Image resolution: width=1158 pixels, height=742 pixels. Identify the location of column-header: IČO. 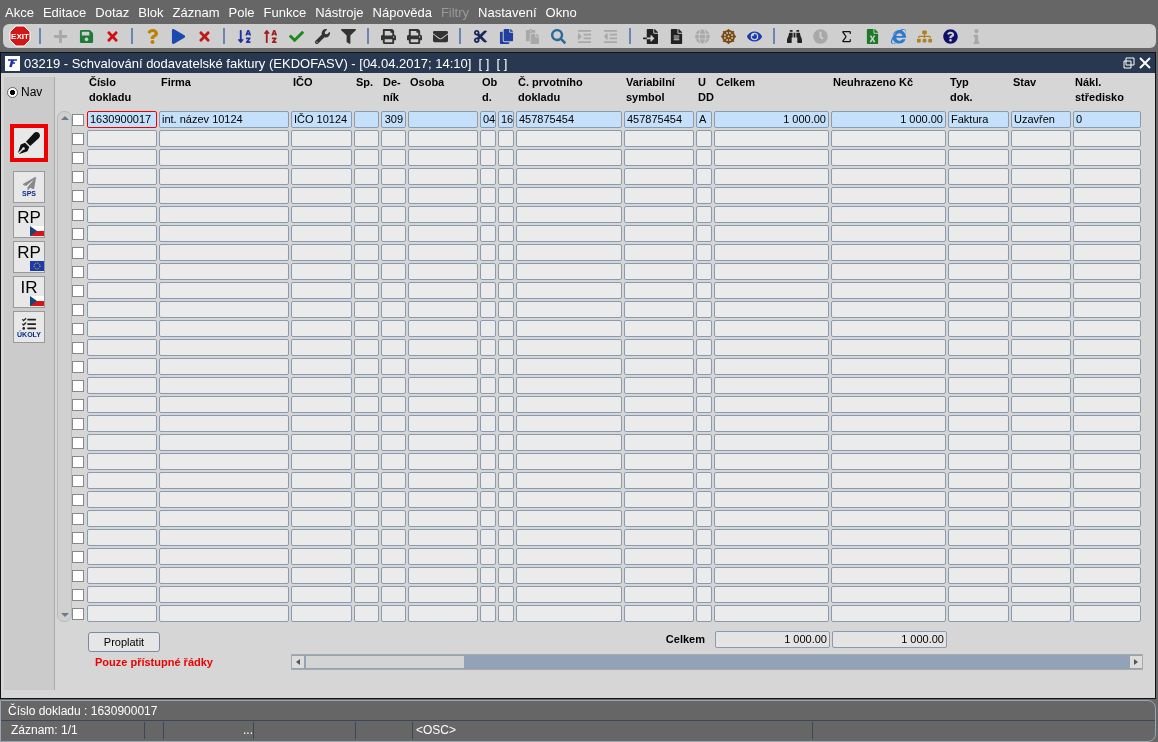
(303, 82).